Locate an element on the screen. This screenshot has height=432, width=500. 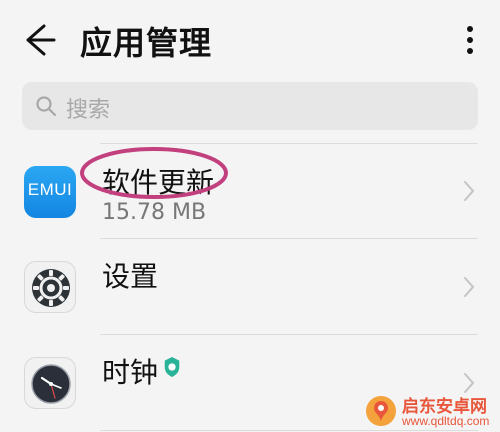
back-button is located at coordinates (38, 40).